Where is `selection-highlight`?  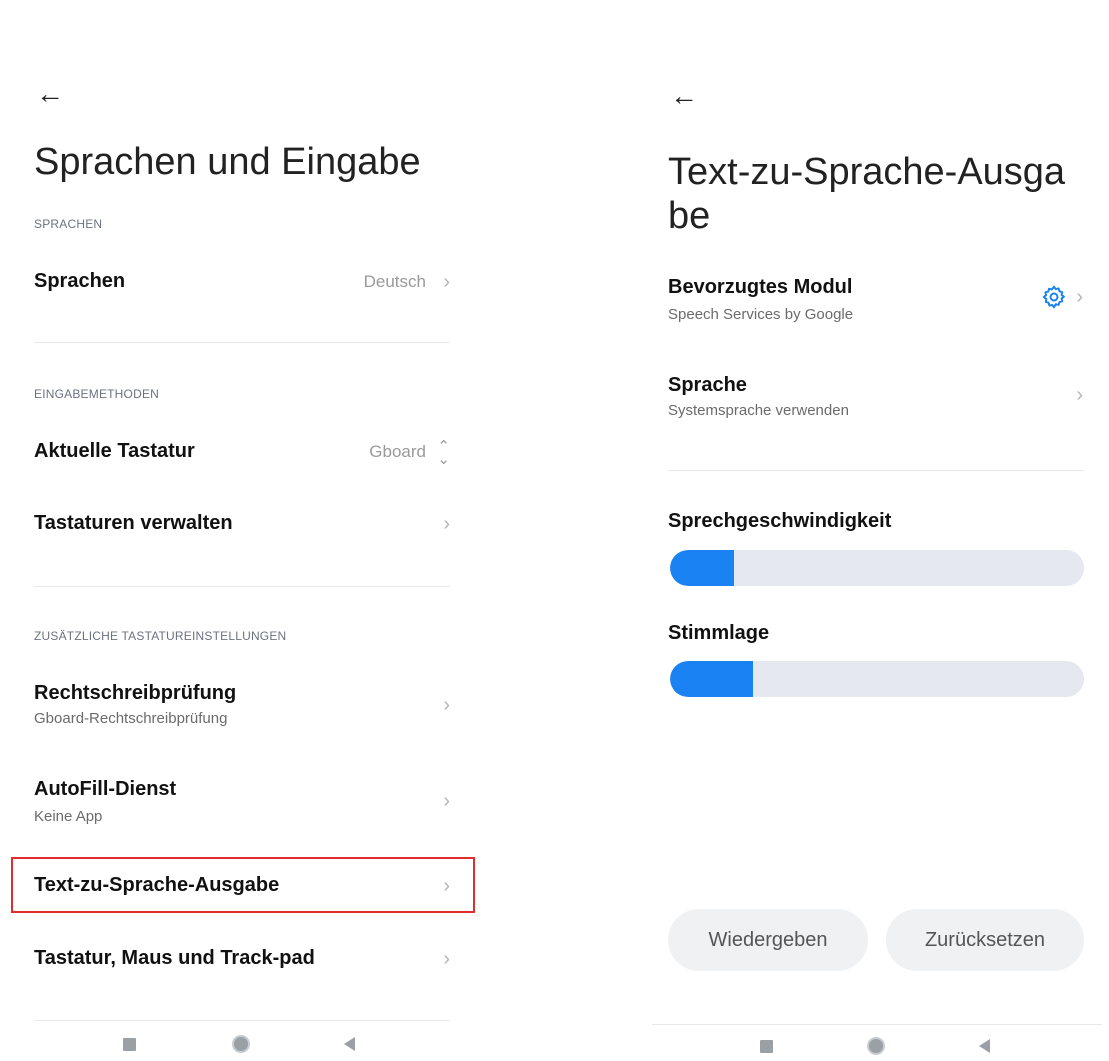
selection-highlight is located at coordinates (243, 885).